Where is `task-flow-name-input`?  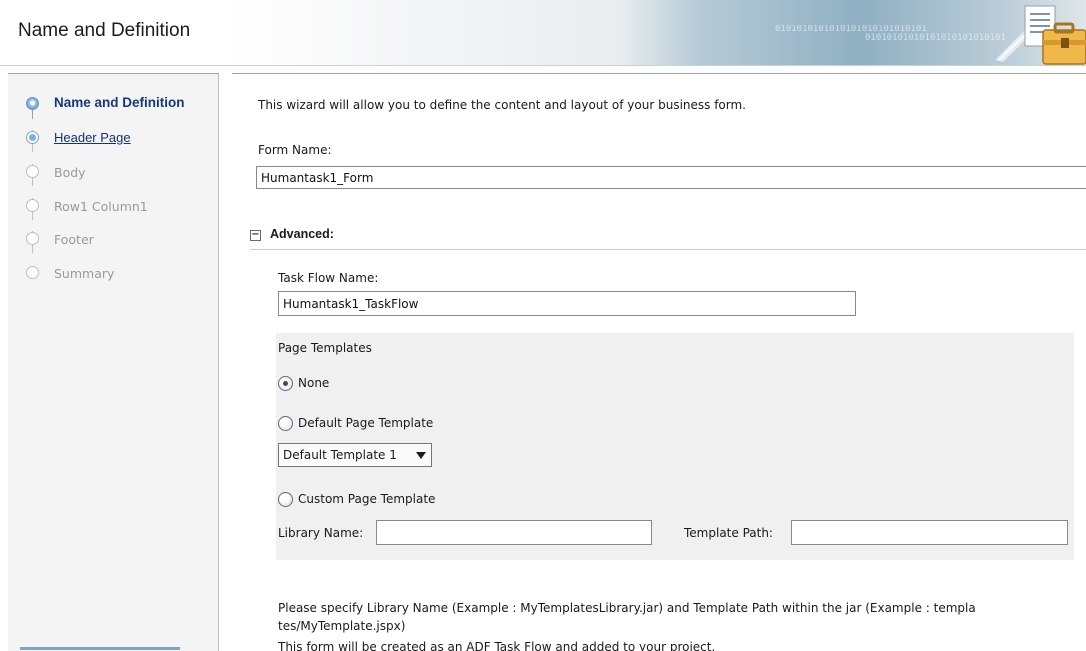
task-flow-name-input is located at coordinates (567, 303).